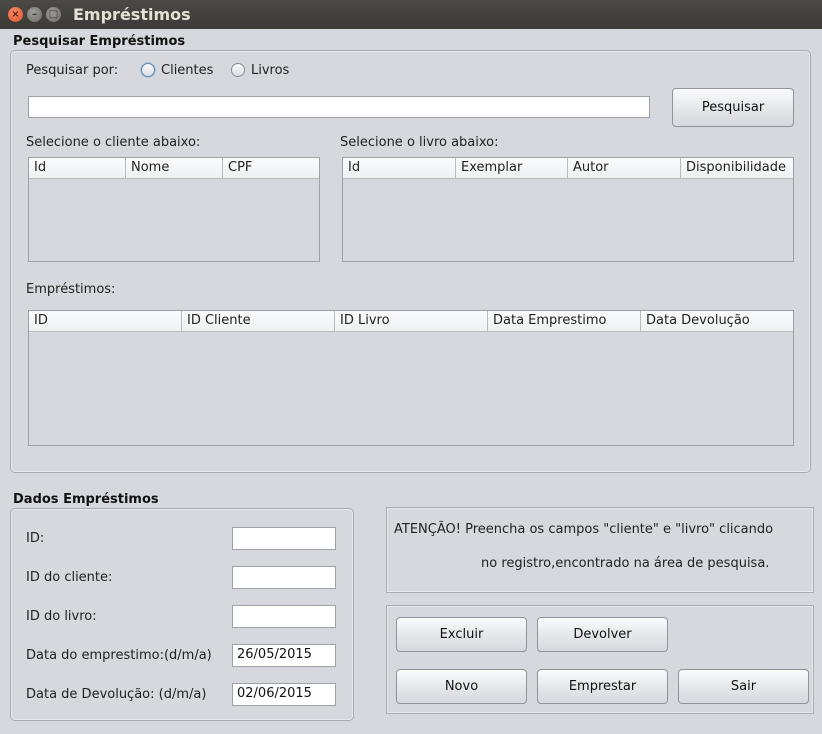 The height and width of the screenshot is (734, 822). Describe the element at coordinates (284, 694) in the screenshot. I see `return-date-field: 02/06/2015` at that location.